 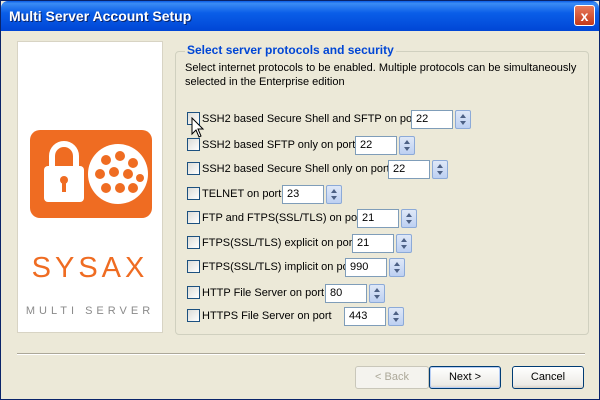 I want to click on protocol-label: FTP and FTPS(SSL/TLS) on port, so click(x=283, y=218).